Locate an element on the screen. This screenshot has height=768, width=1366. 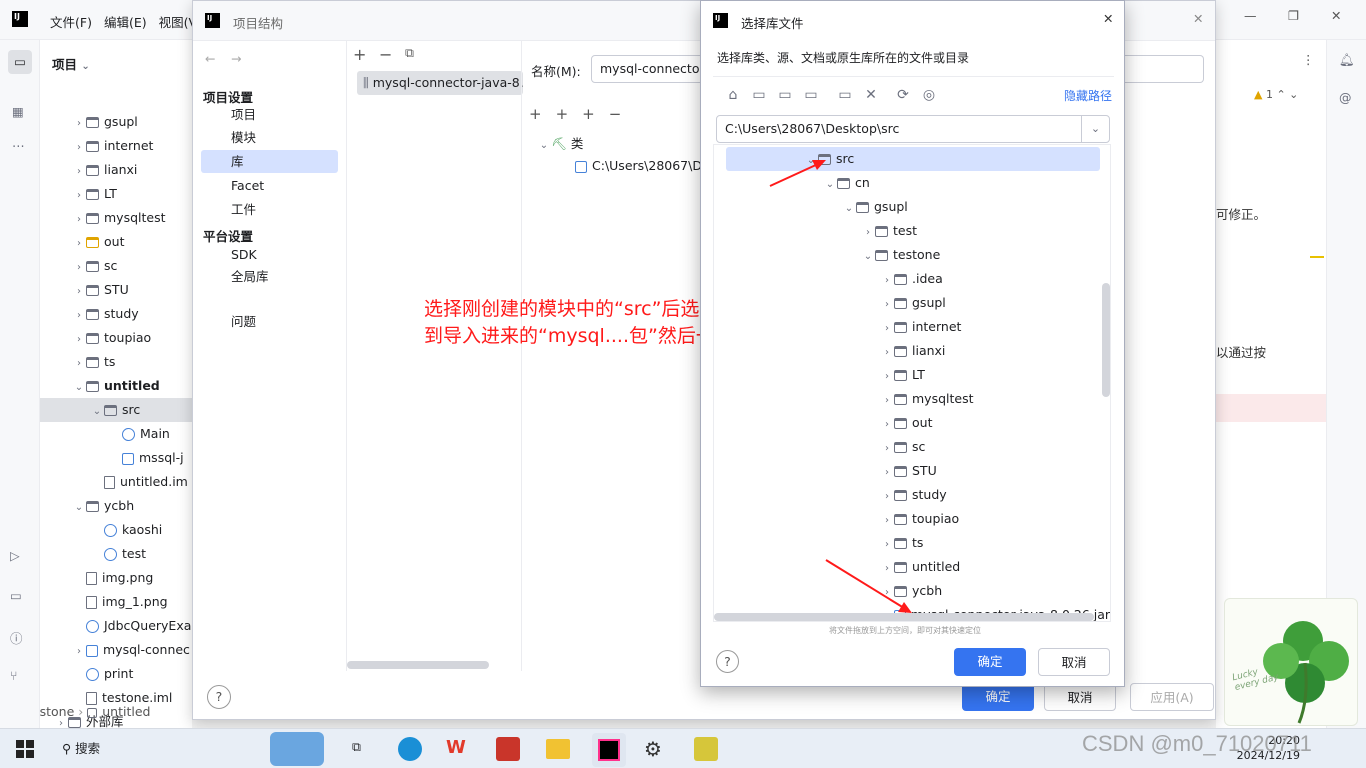
file-explorer-icon is located at coordinates (558, 749).